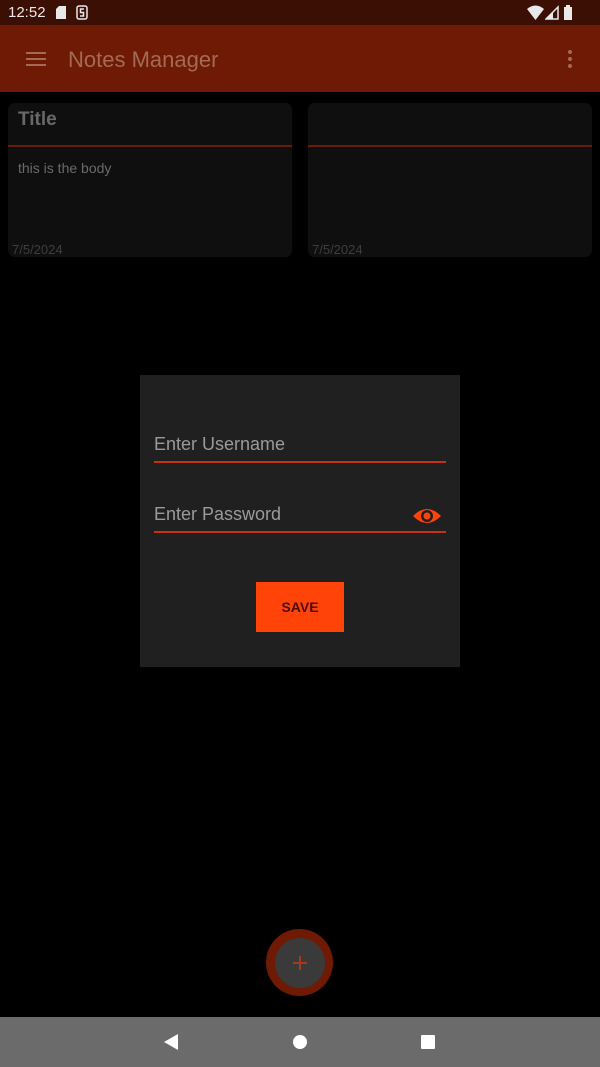  Describe the element at coordinates (279, 514) in the screenshot. I see `password-input` at that location.